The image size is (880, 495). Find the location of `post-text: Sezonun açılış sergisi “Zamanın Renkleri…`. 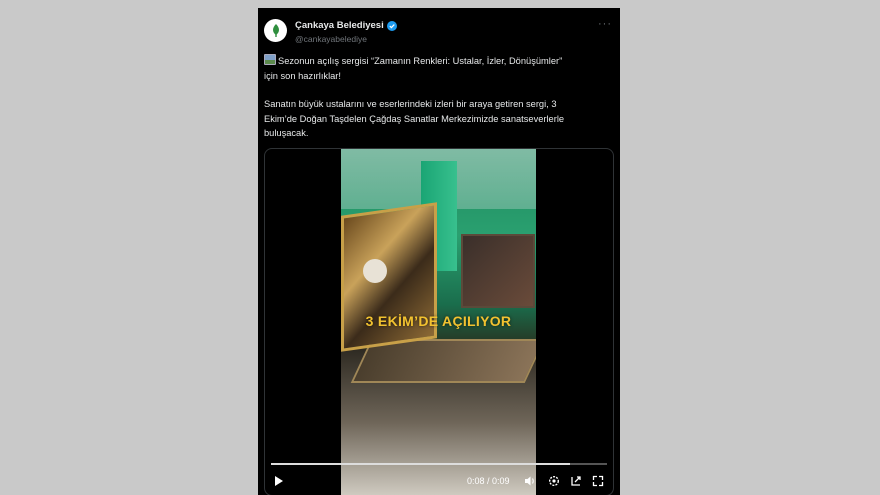

post-text: Sezonun açılış sergisi “Zamanın Renkleri… is located at coordinates (439, 97).